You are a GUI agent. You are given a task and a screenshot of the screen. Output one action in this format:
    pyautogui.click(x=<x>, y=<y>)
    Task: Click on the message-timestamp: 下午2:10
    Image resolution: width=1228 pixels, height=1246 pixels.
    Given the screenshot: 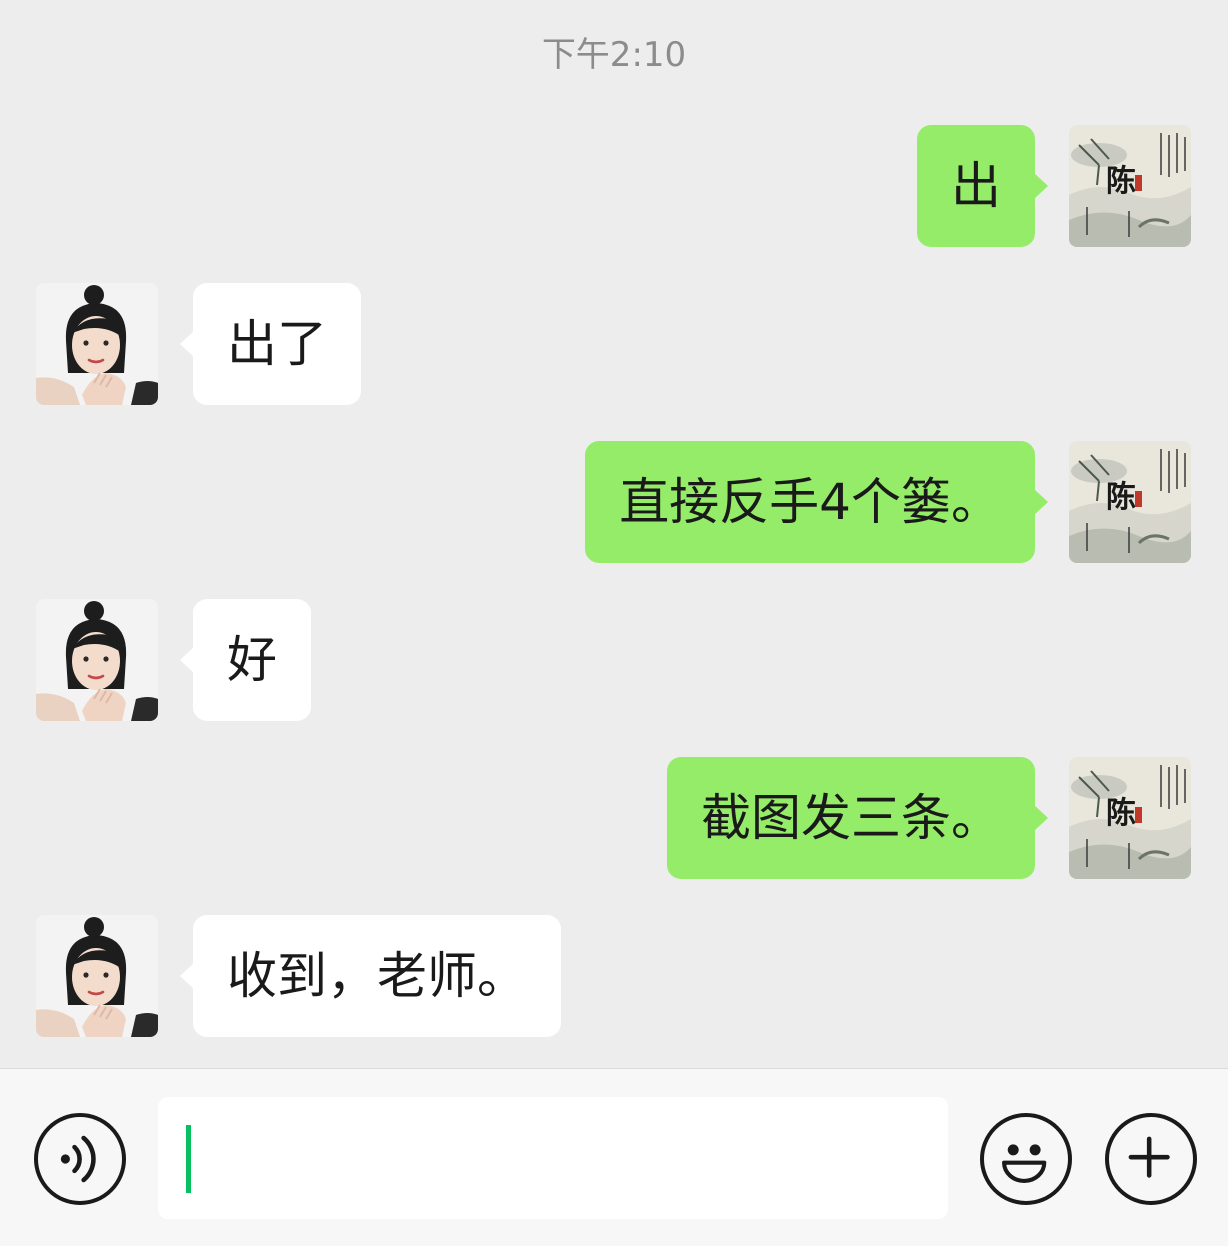 What is the action you would take?
    pyautogui.click(x=614, y=55)
    